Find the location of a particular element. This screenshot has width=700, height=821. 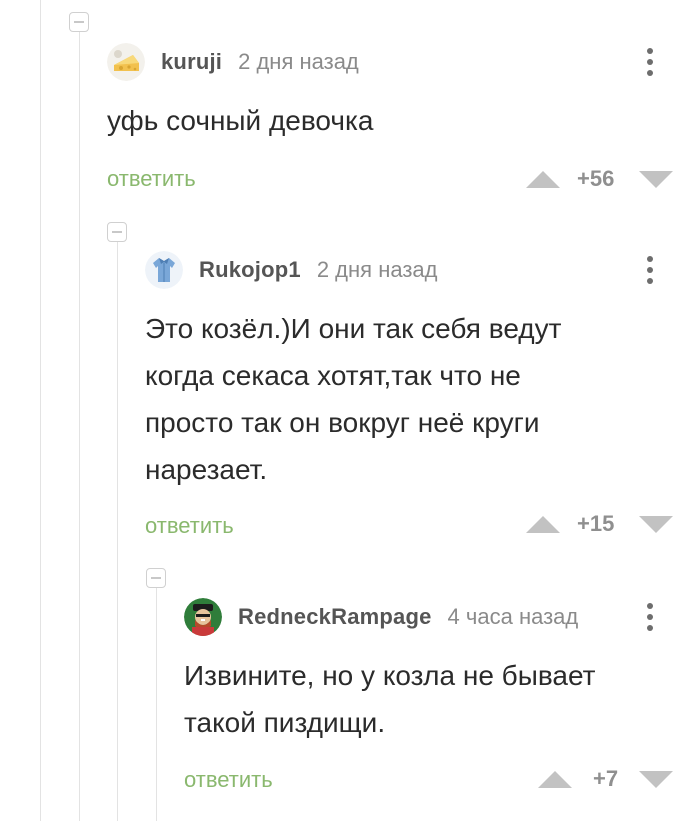

comment-header: kuruji 2 дня назад is located at coordinates (233, 62).